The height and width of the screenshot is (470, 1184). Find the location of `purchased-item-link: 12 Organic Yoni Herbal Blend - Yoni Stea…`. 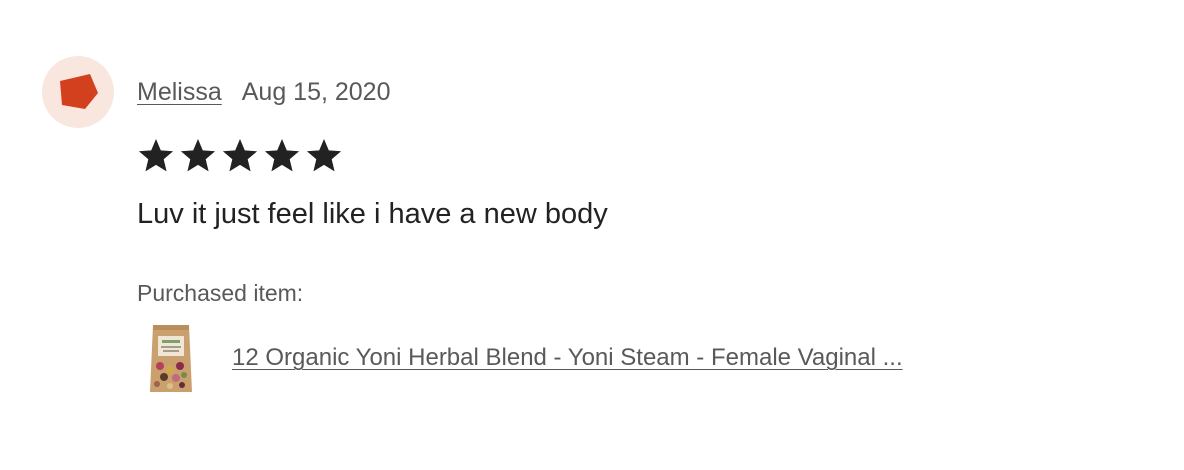

purchased-item-link: 12 Organic Yoni Herbal Blend - Yoni Stea… is located at coordinates (567, 358).